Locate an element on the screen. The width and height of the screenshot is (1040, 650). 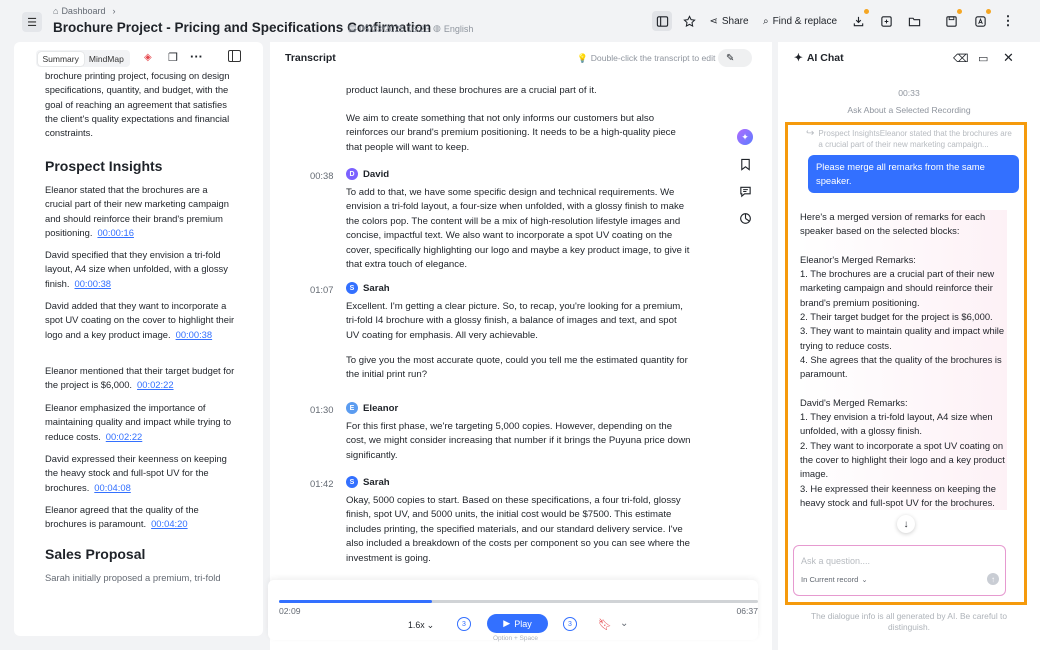
close-icon: ✕ is located at coordinates (1008, 58).